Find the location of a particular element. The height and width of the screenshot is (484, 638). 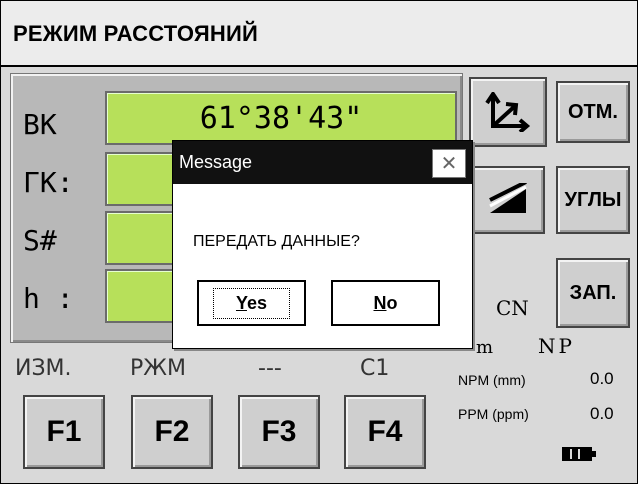

slope-button is located at coordinates (508, 200).